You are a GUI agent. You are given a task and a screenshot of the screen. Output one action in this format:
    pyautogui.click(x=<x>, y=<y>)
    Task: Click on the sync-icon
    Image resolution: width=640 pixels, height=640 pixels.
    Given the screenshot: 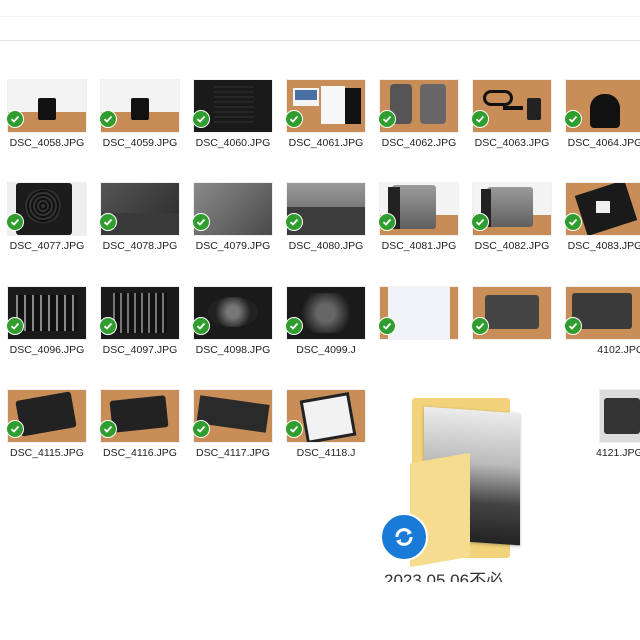 What is the action you would take?
    pyautogui.click(x=404, y=537)
    